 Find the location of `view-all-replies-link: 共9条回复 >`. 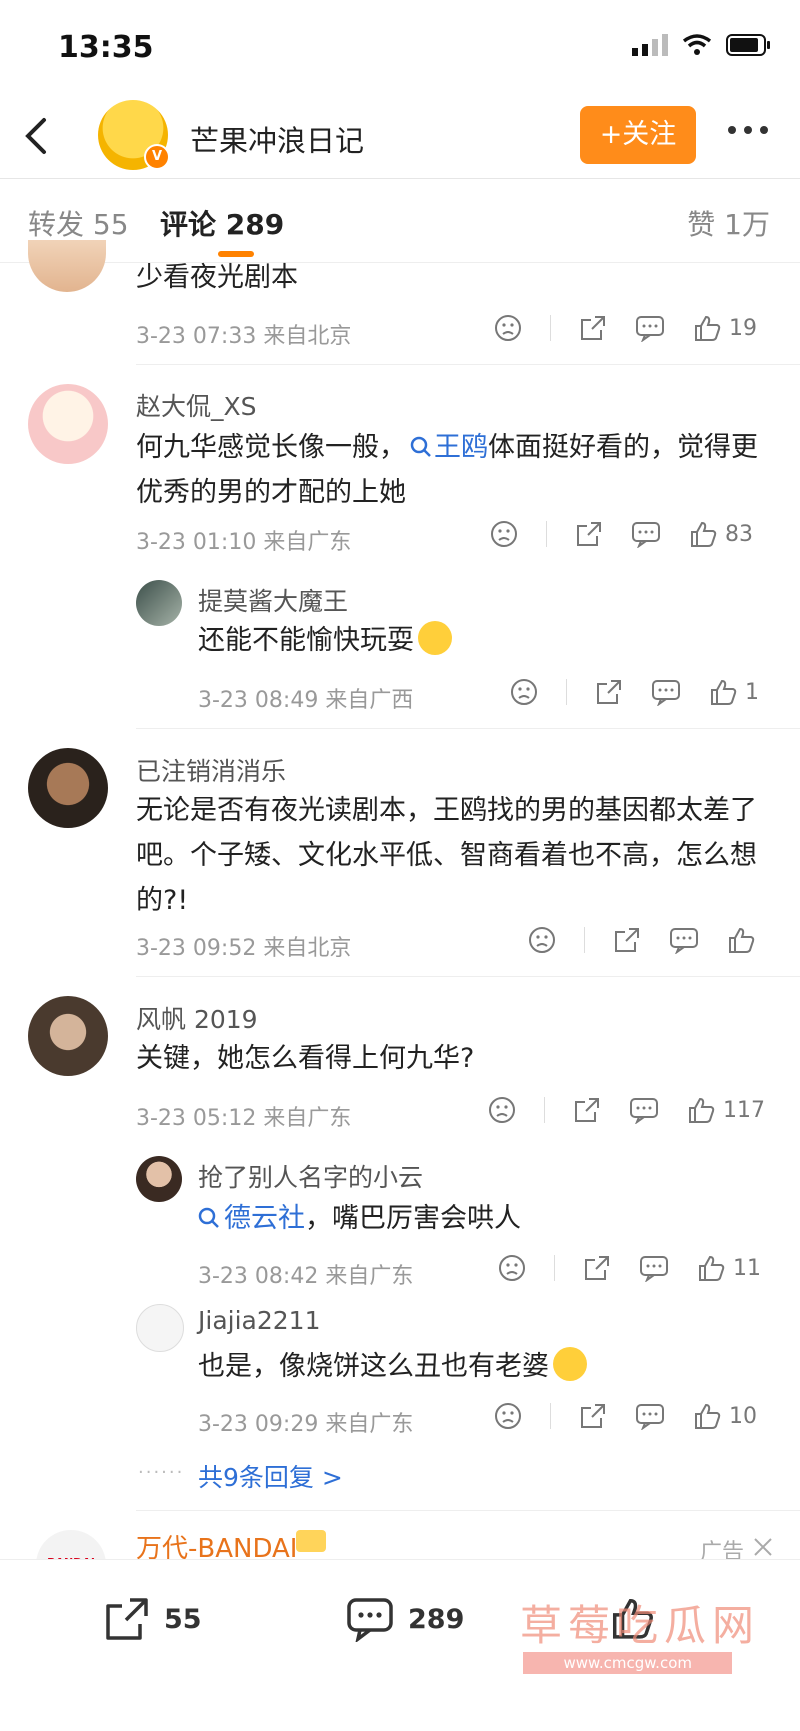

view-all-replies-link: 共9条回复 > is located at coordinates (270, 1476).